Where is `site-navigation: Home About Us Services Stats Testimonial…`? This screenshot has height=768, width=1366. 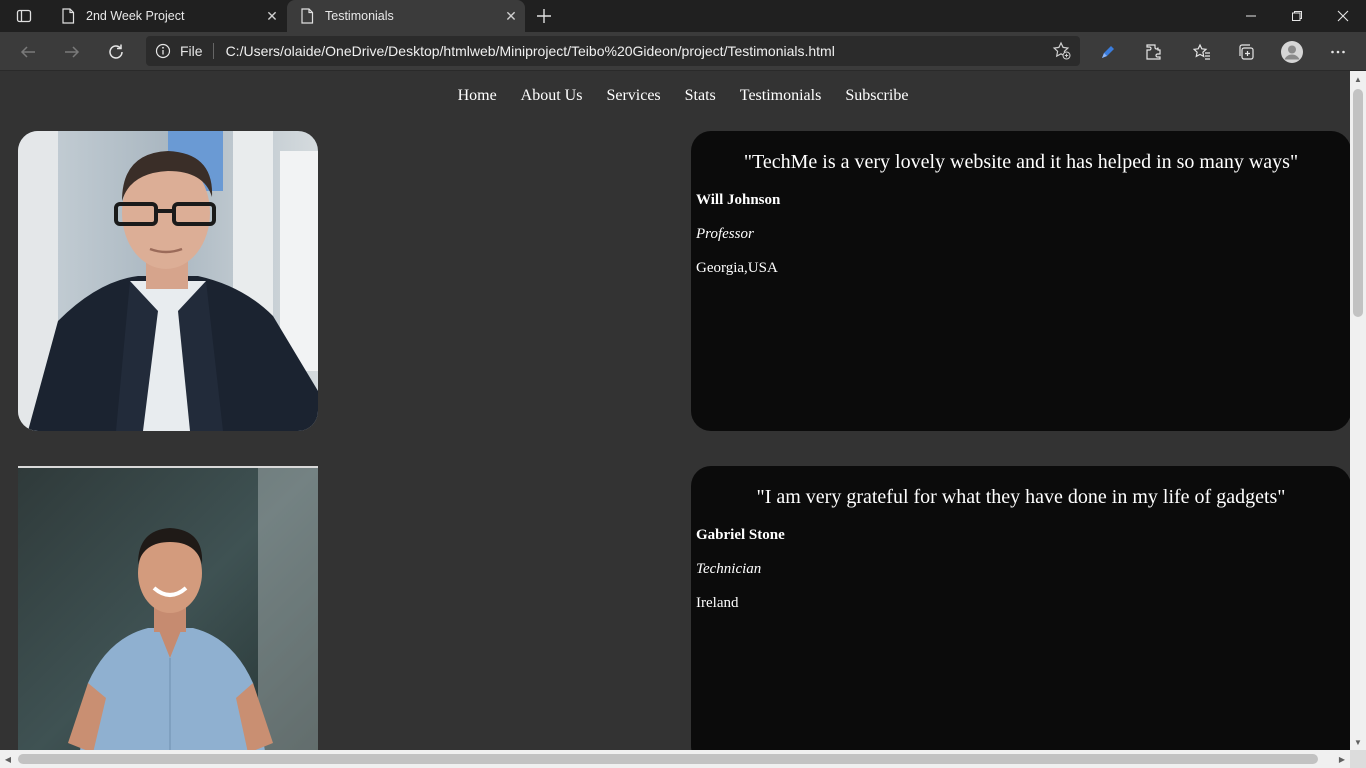
site-navigation: Home About Us Services Stats Testimonial… is located at coordinates (675, 96).